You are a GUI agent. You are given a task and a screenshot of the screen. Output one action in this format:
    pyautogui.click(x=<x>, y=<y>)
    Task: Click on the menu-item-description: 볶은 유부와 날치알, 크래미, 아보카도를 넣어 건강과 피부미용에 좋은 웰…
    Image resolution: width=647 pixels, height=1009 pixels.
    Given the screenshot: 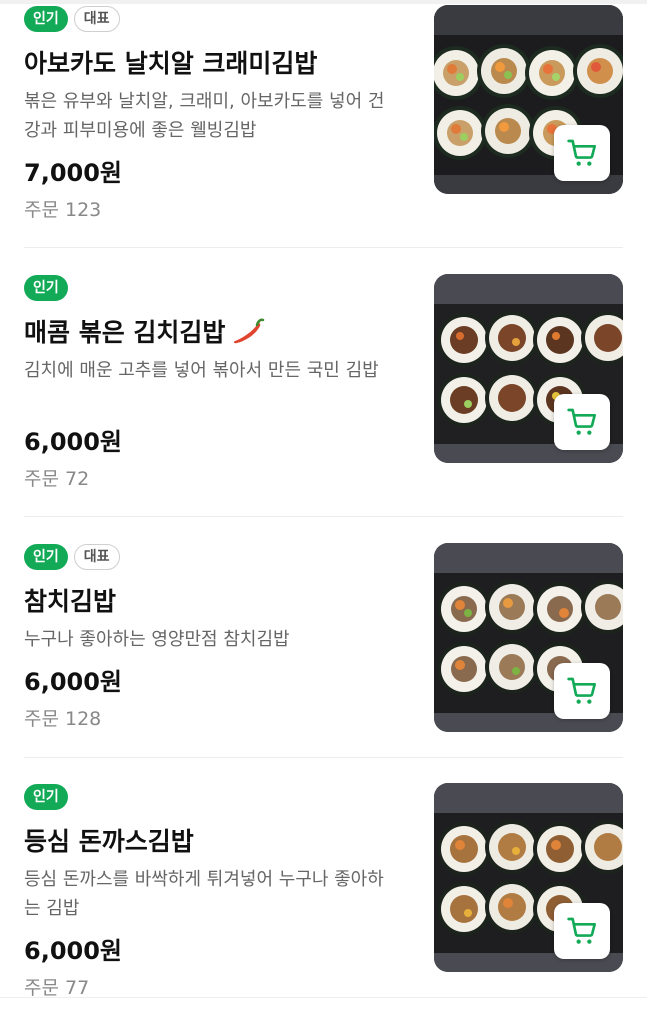 What is the action you would take?
    pyautogui.click(x=204, y=116)
    